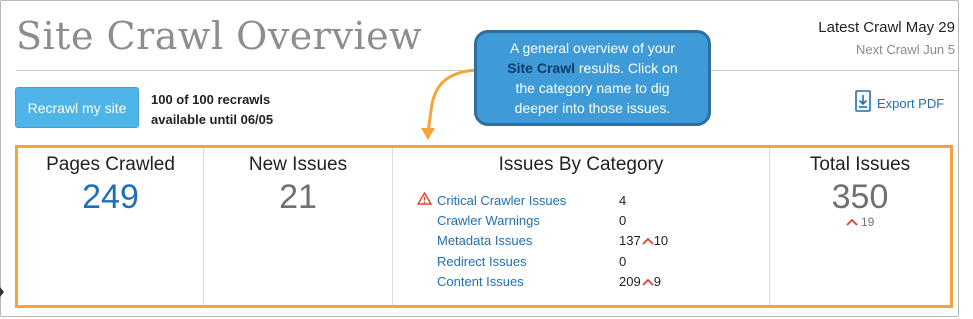 The image size is (973, 319). What do you see at coordinates (661, 241) in the screenshot?
I see `category-delta: 10` at bounding box center [661, 241].